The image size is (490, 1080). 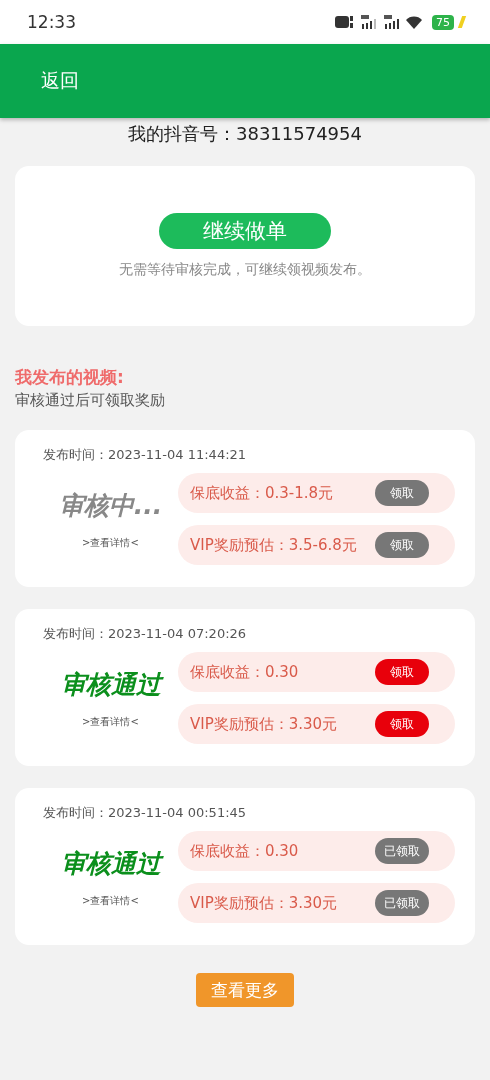 I want to click on status-time: 12:33, so click(x=52, y=22).